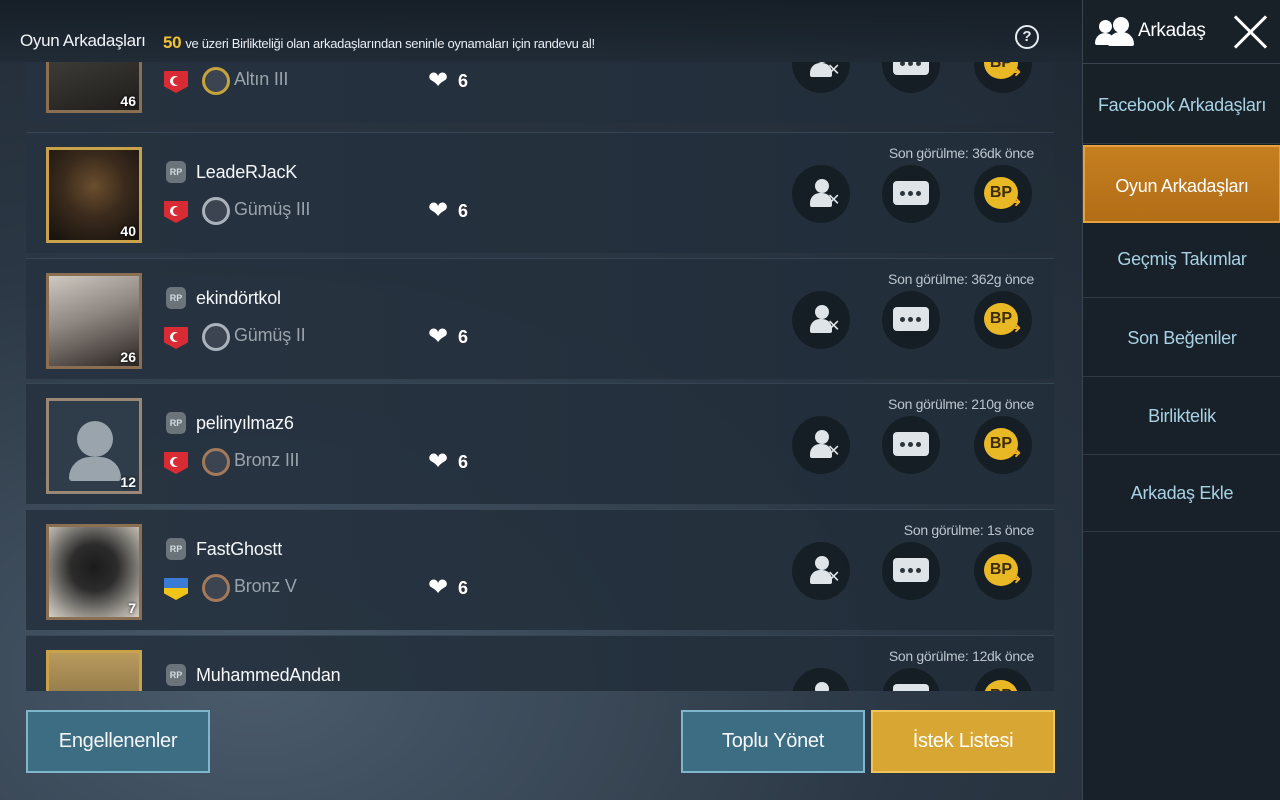 The width and height of the screenshot is (1280, 800). Describe the element at coordinates (1001, 685) in the screenshot. I see `bp-coin-icon: BP` at that location.